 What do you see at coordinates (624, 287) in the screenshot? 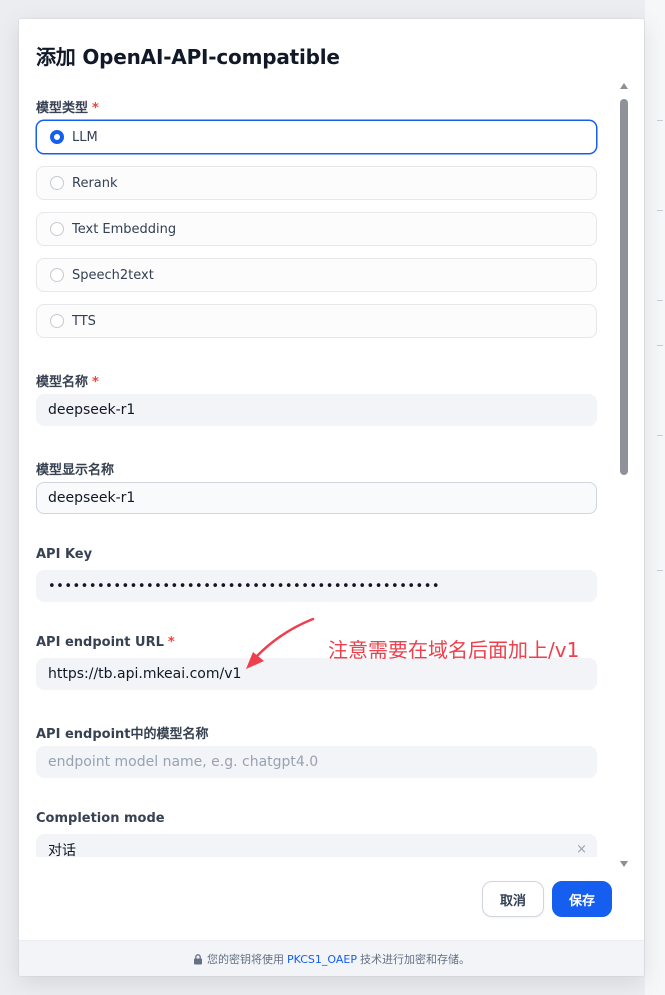
I see `scrollbar-thumb` at bounding box center [624, 287].